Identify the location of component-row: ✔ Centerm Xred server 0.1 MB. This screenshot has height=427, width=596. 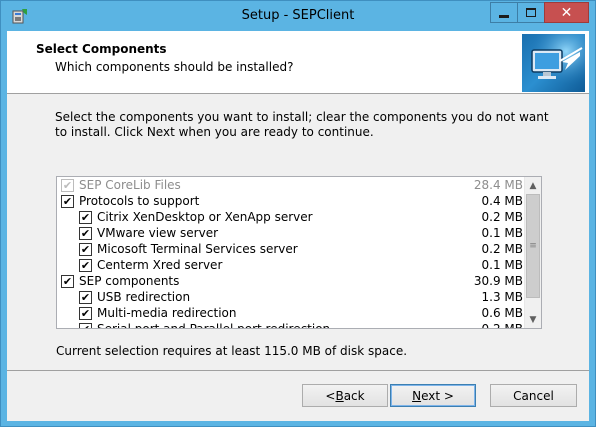
(291, 265).